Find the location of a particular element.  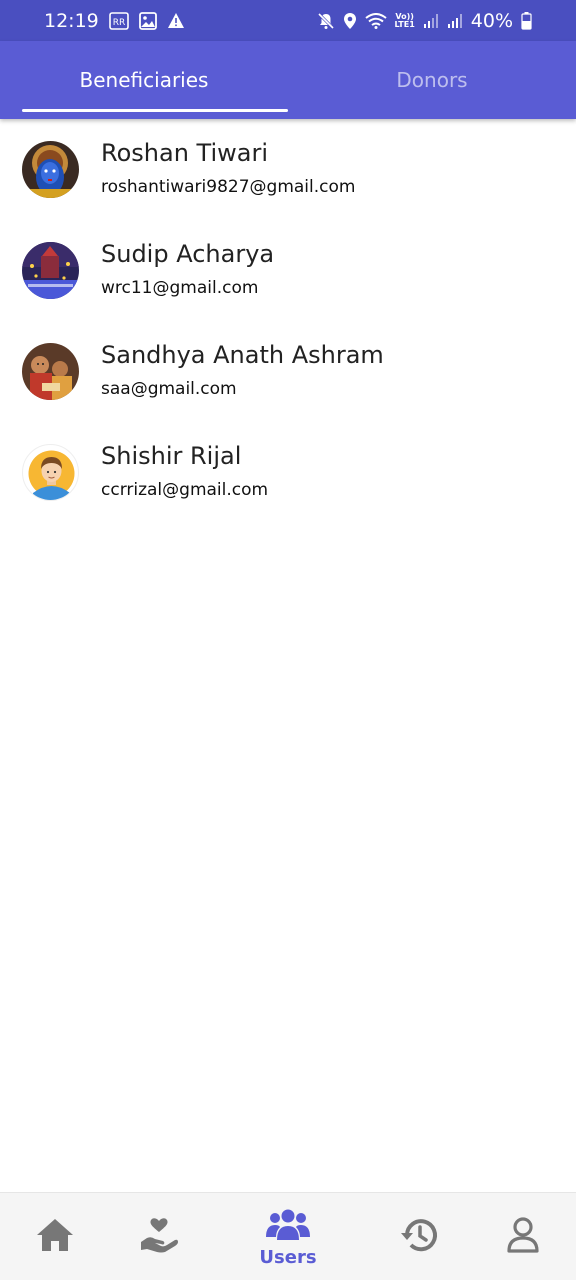

nav-home is located at coordinates (55, 1236).